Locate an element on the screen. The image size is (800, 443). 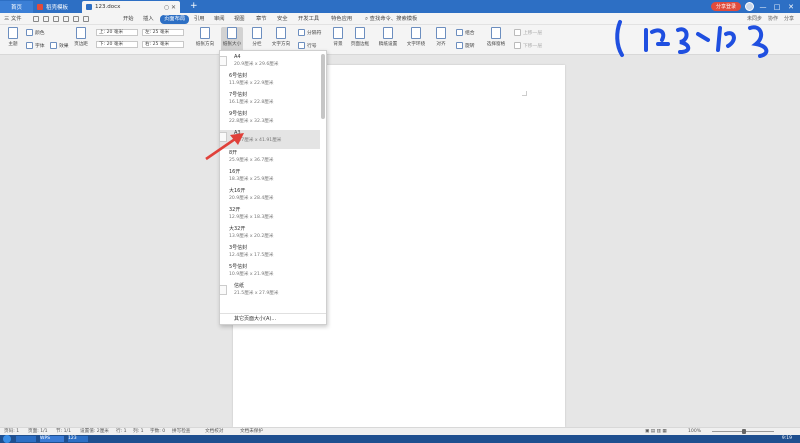
tab-chapter: 章节 is located at coordinates (261, 19).